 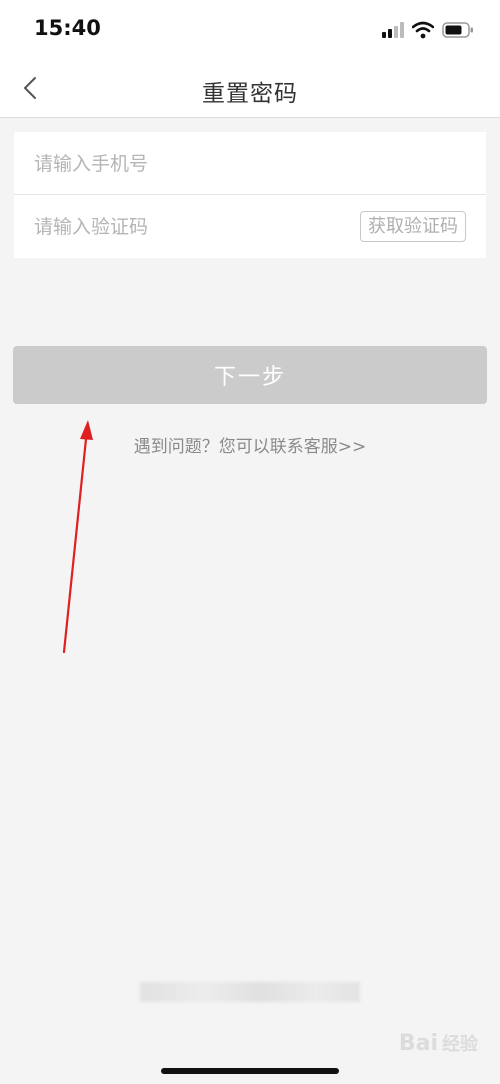 I want to click on form-card: 获取验证码, so click(x=250, y=195).